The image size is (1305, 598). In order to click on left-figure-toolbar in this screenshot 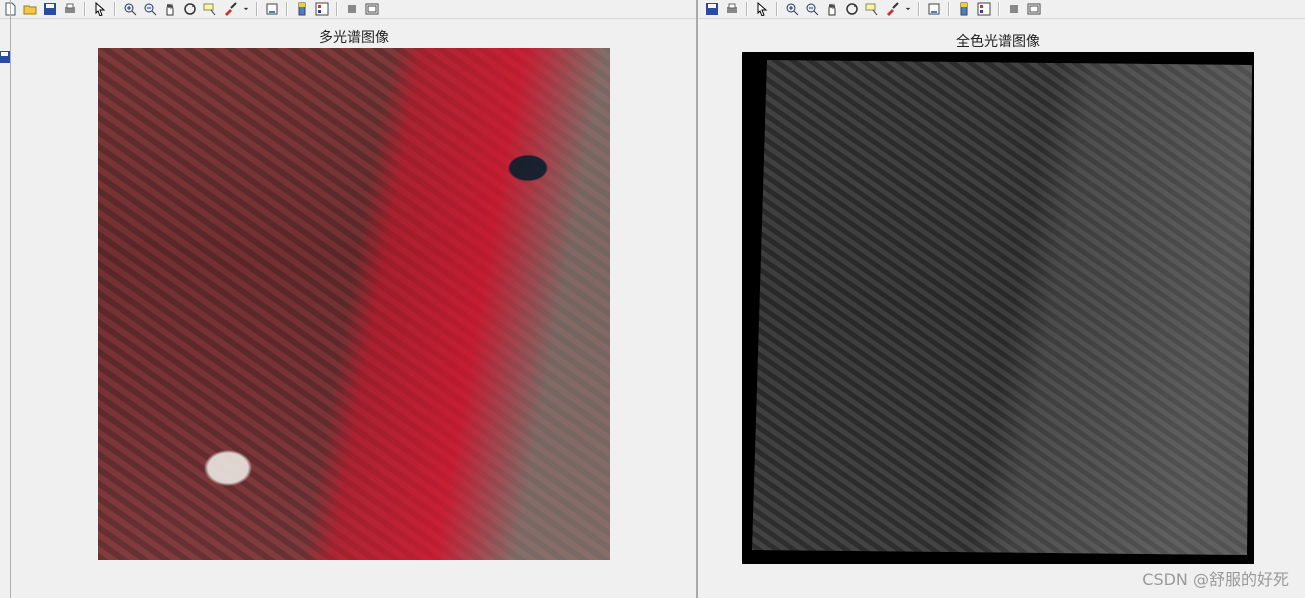, I will do `click(348, 9)`.